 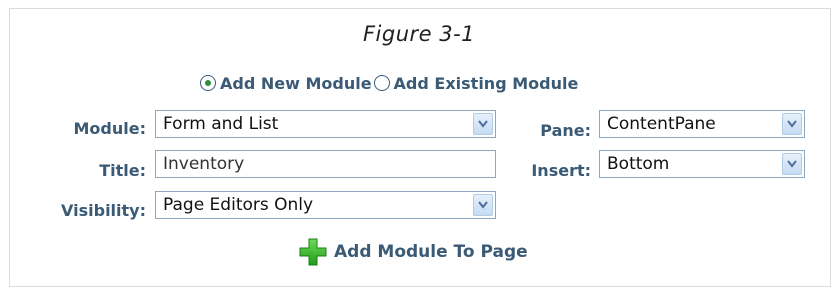 I want to click on module-label: Module:, so click(x=110, y=128).